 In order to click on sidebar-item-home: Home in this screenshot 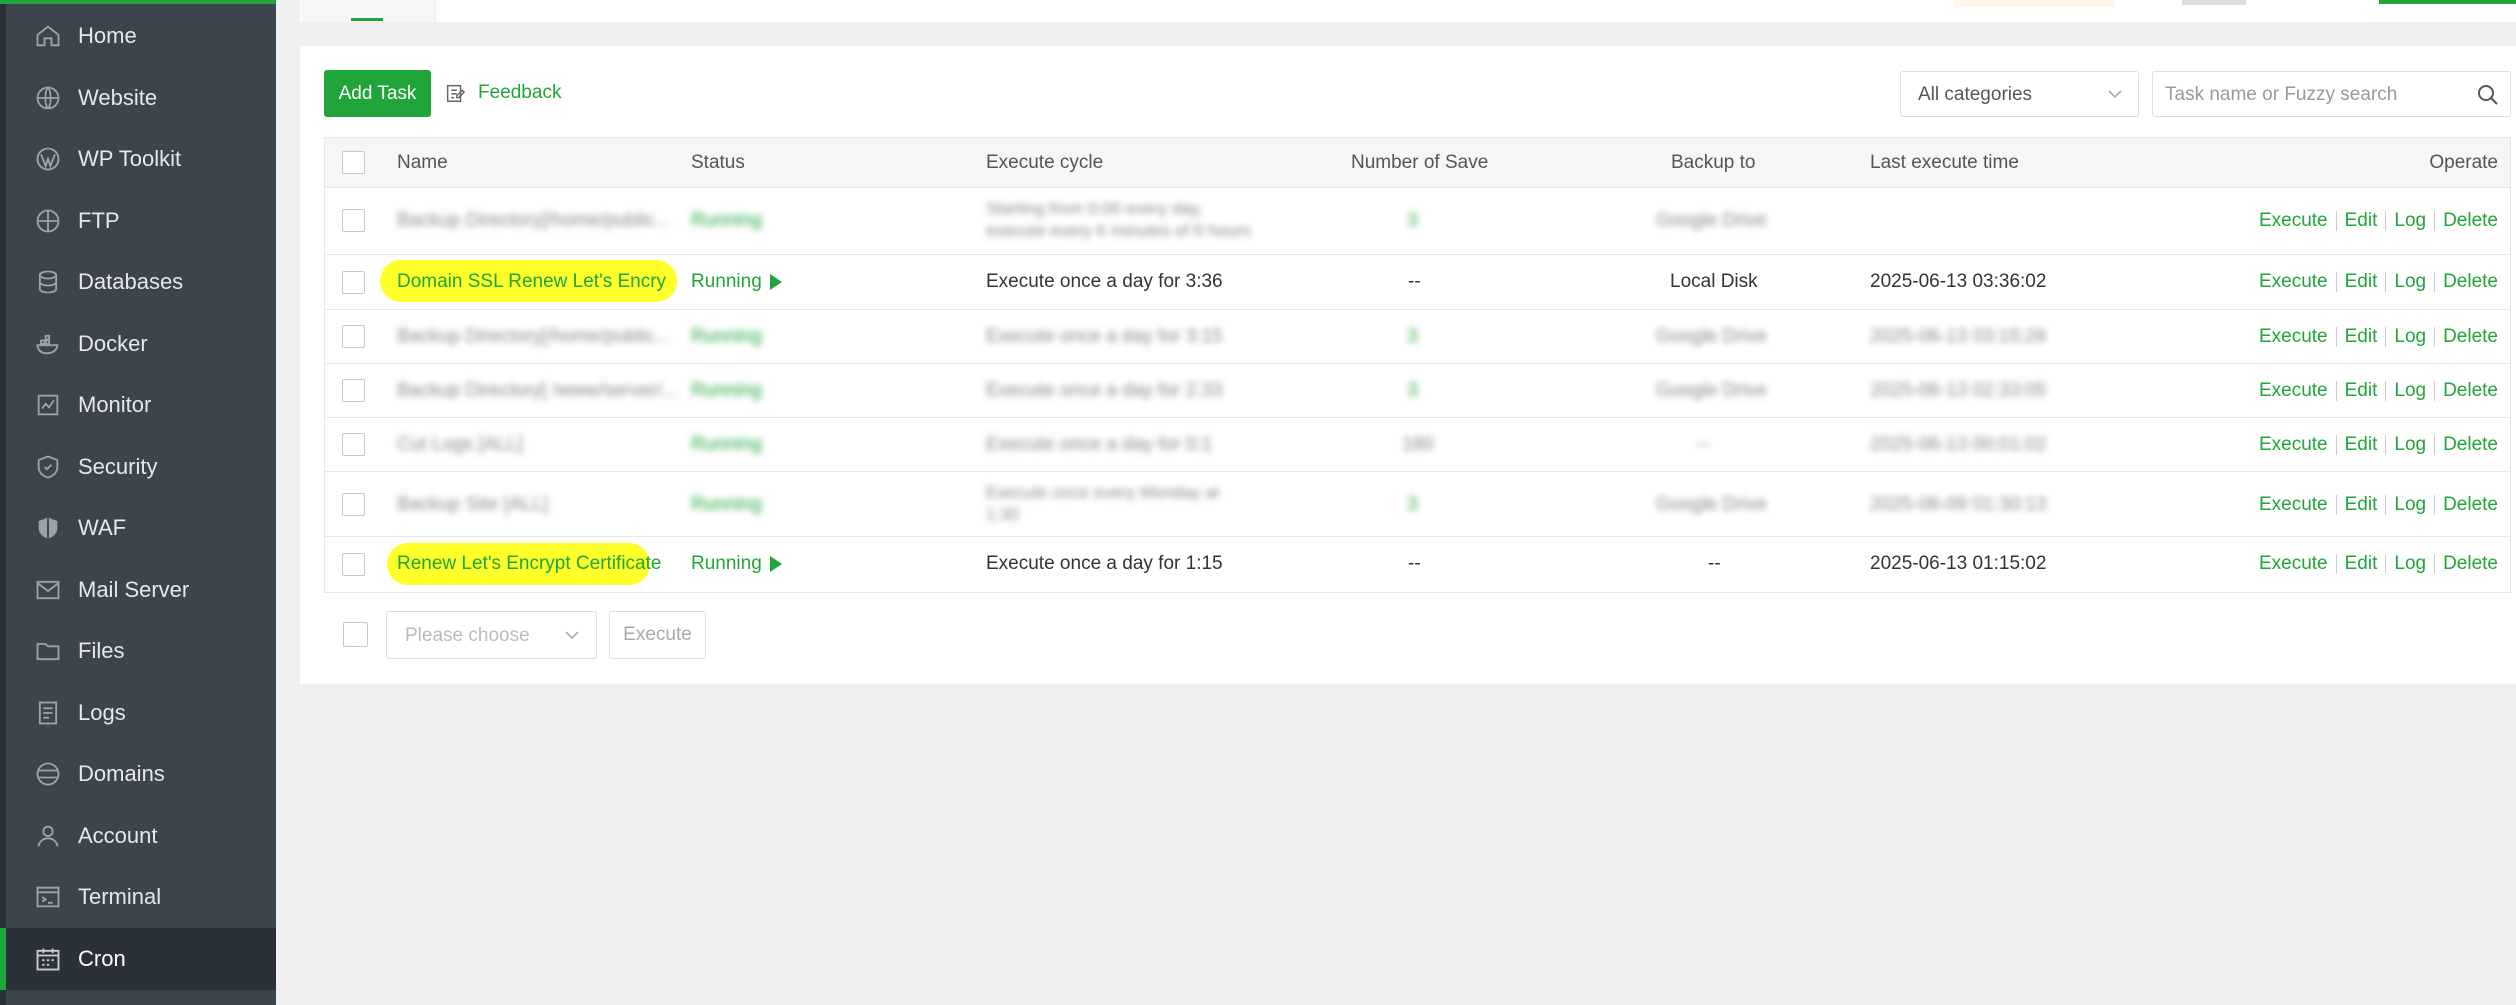, I will do `click(138, 36)`.